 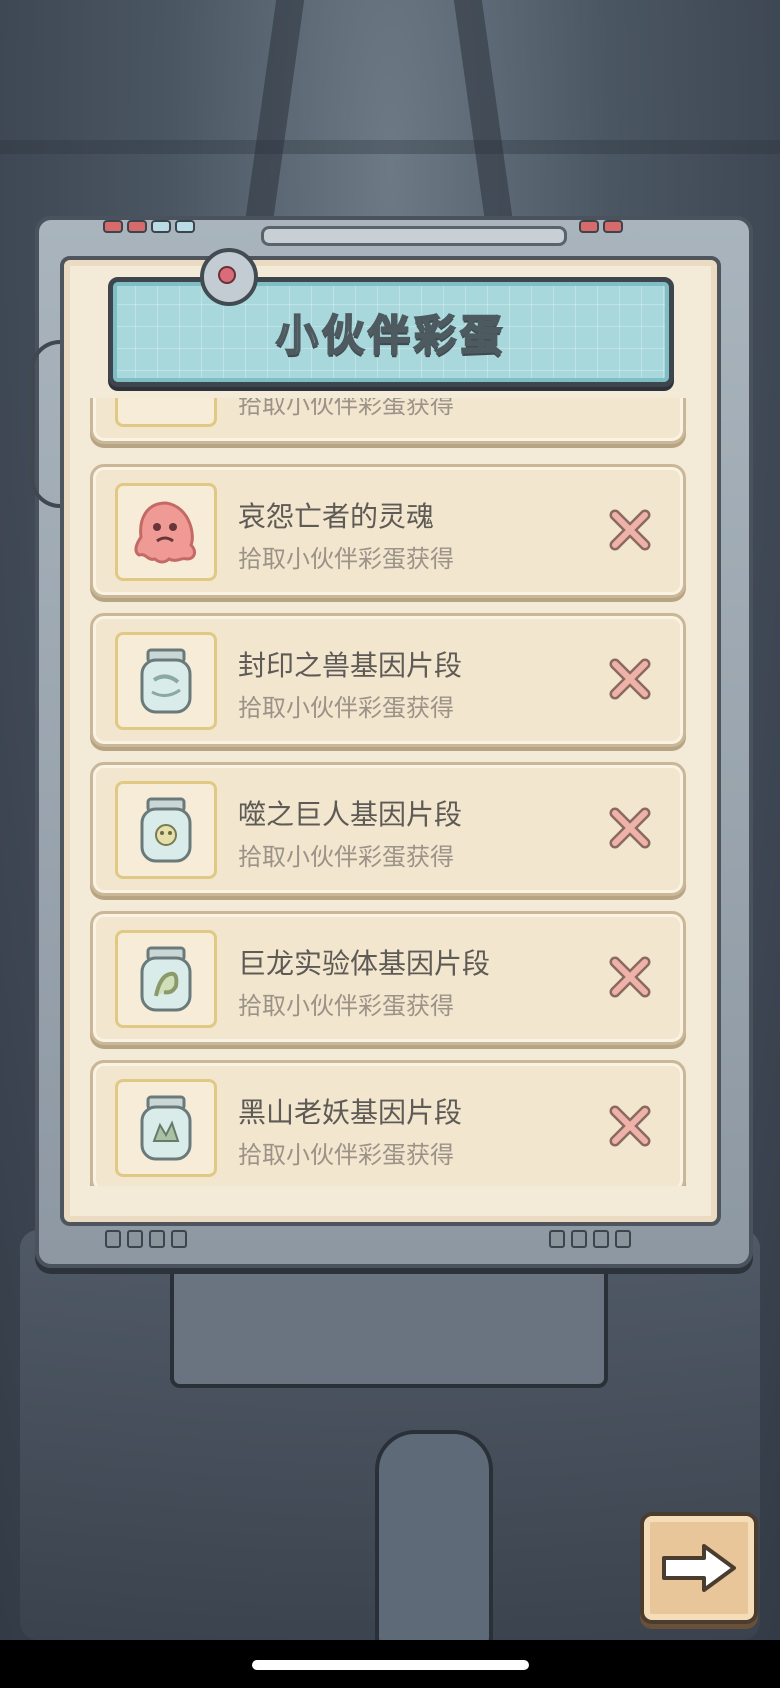 I want to click on item-name: 哀怨亡者的灵魂, so click(x=336, y=516).